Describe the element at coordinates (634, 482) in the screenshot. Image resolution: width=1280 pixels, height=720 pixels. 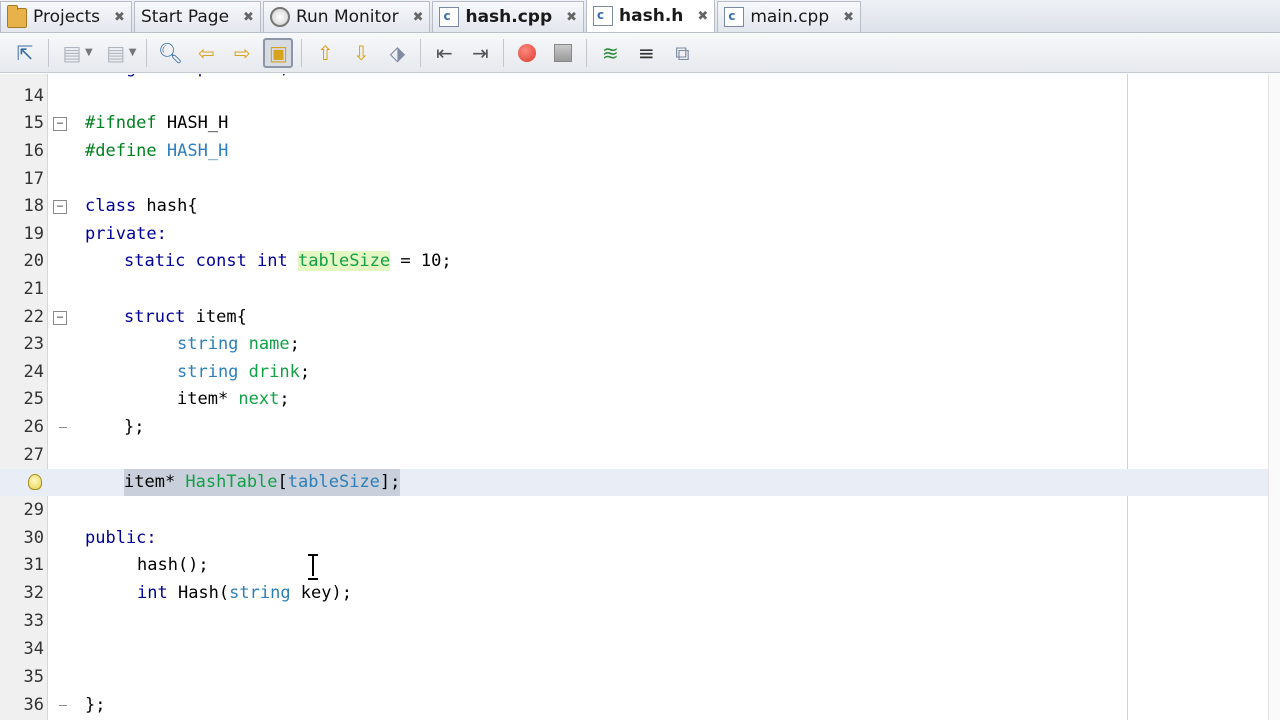
I see `current-code-line: item* HashTable[tableSize];` at that location.